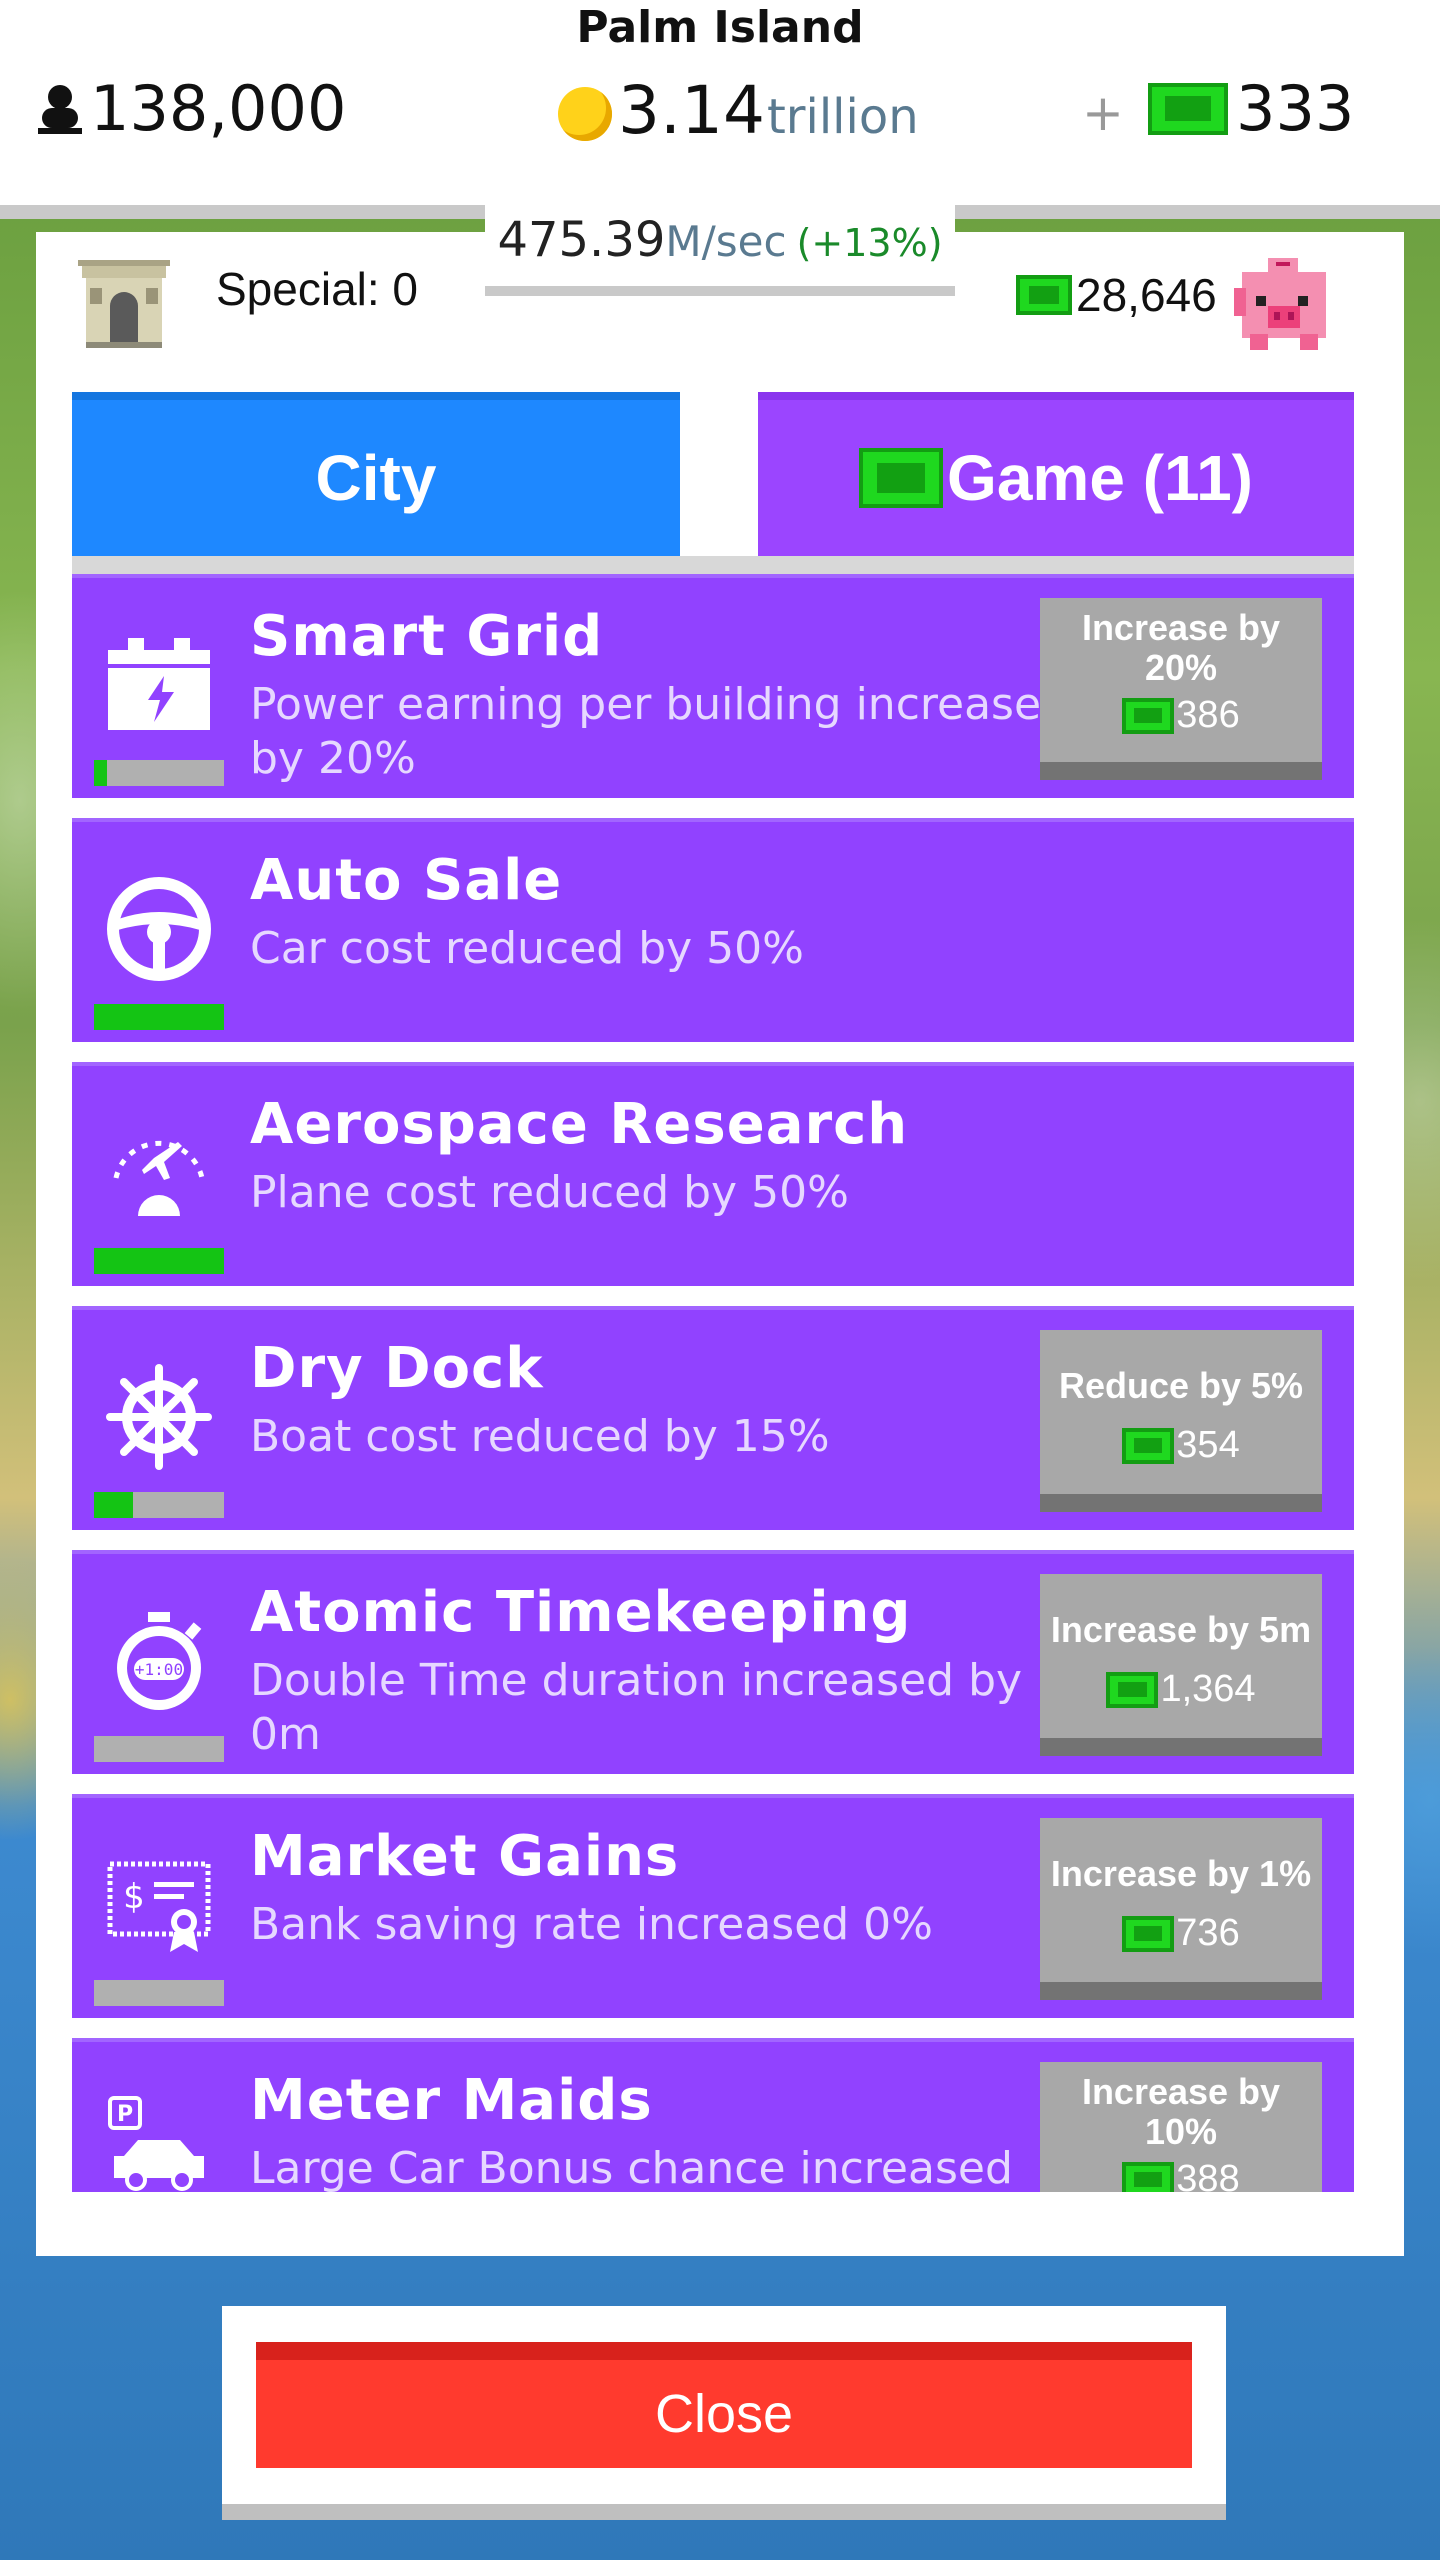 This screenshot has height=2560, width=1440. Describe the element at coordinates (527, 948) in the screenshot. I see `upgrade-description: Car cost reduced by 50%` at that location.